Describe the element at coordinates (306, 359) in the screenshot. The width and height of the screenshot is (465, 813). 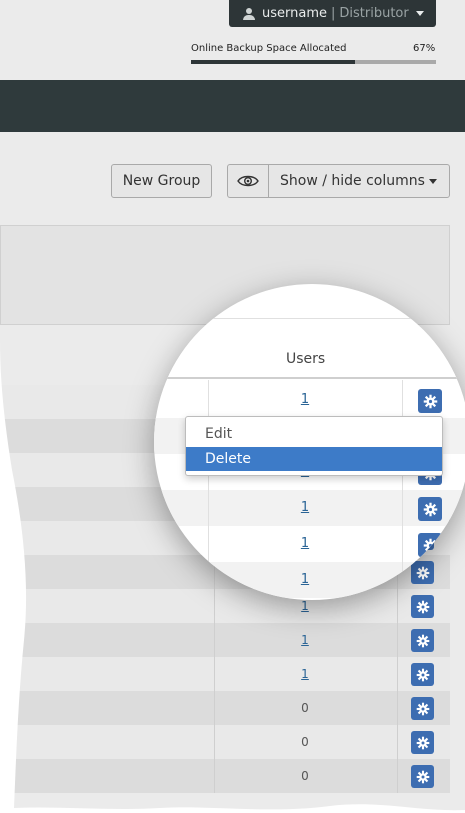
I see `users-column-header: Users` at that location.